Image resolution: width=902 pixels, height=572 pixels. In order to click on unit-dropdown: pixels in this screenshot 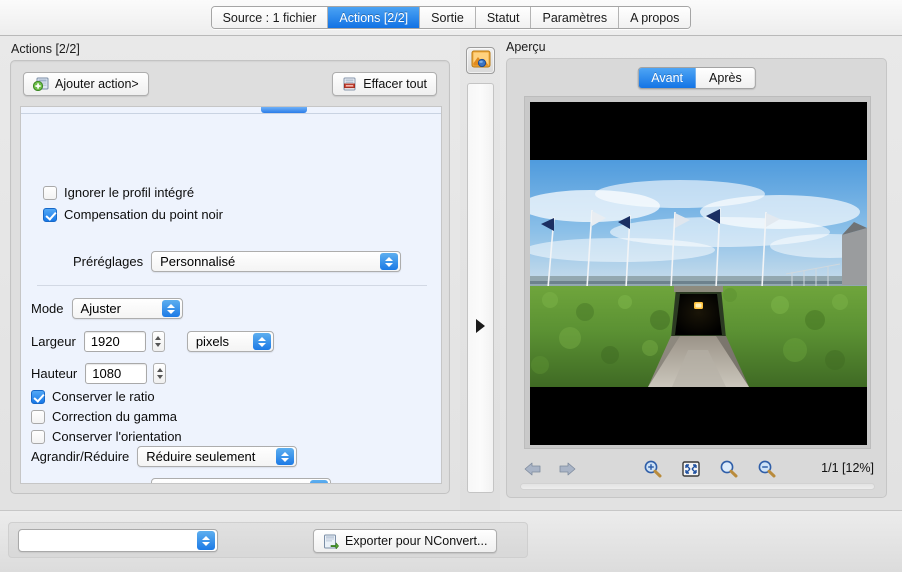, I will do `click(230, 341)`.